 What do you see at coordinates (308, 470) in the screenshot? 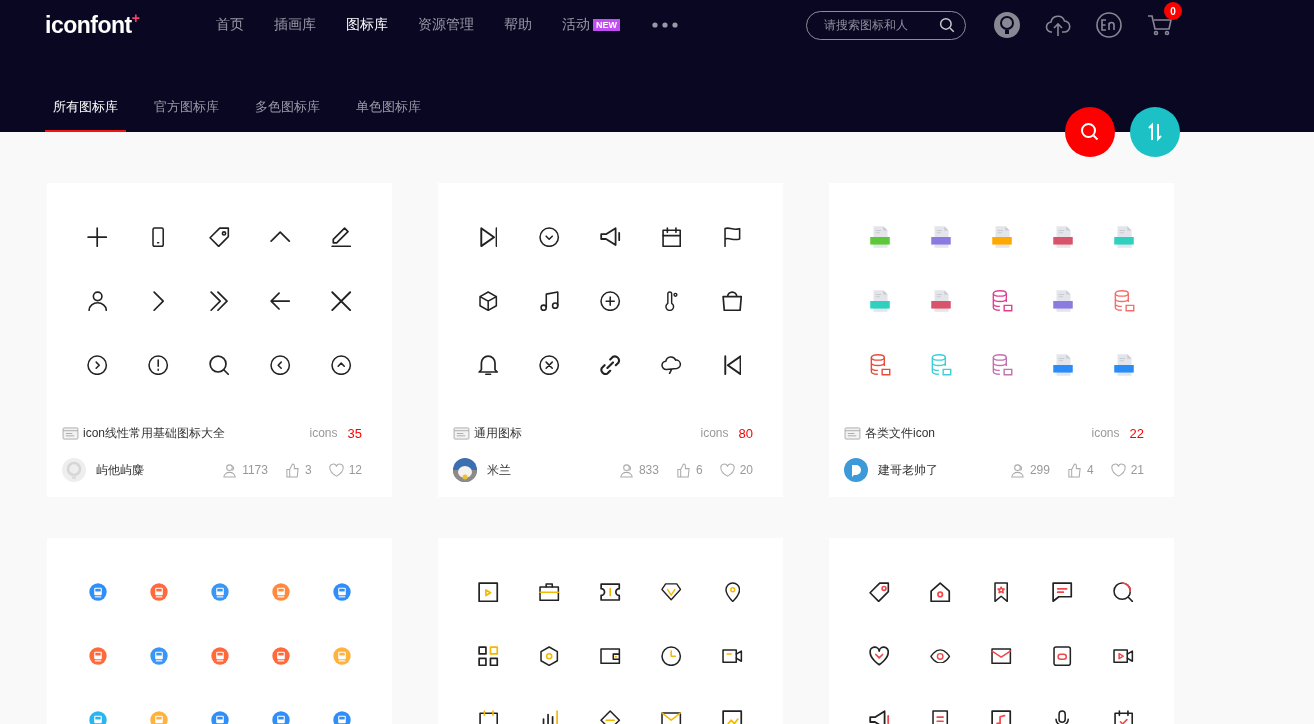
I see `likes-count: 3` at bounding box center [308, 470].